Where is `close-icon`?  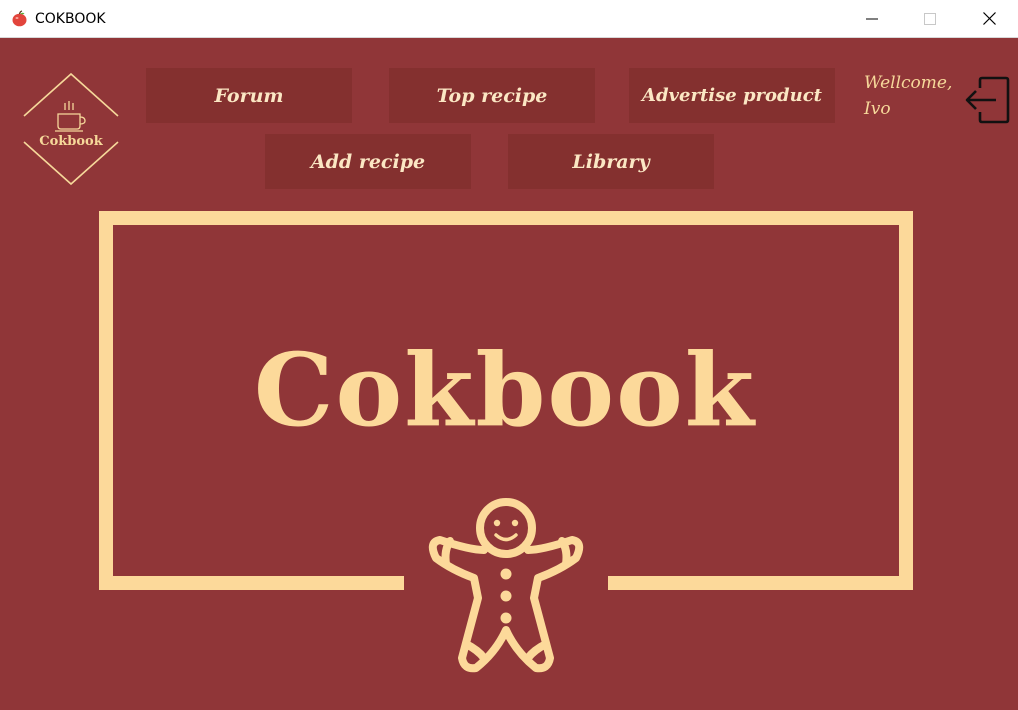 close-icon is located at coordinates (989, 18).